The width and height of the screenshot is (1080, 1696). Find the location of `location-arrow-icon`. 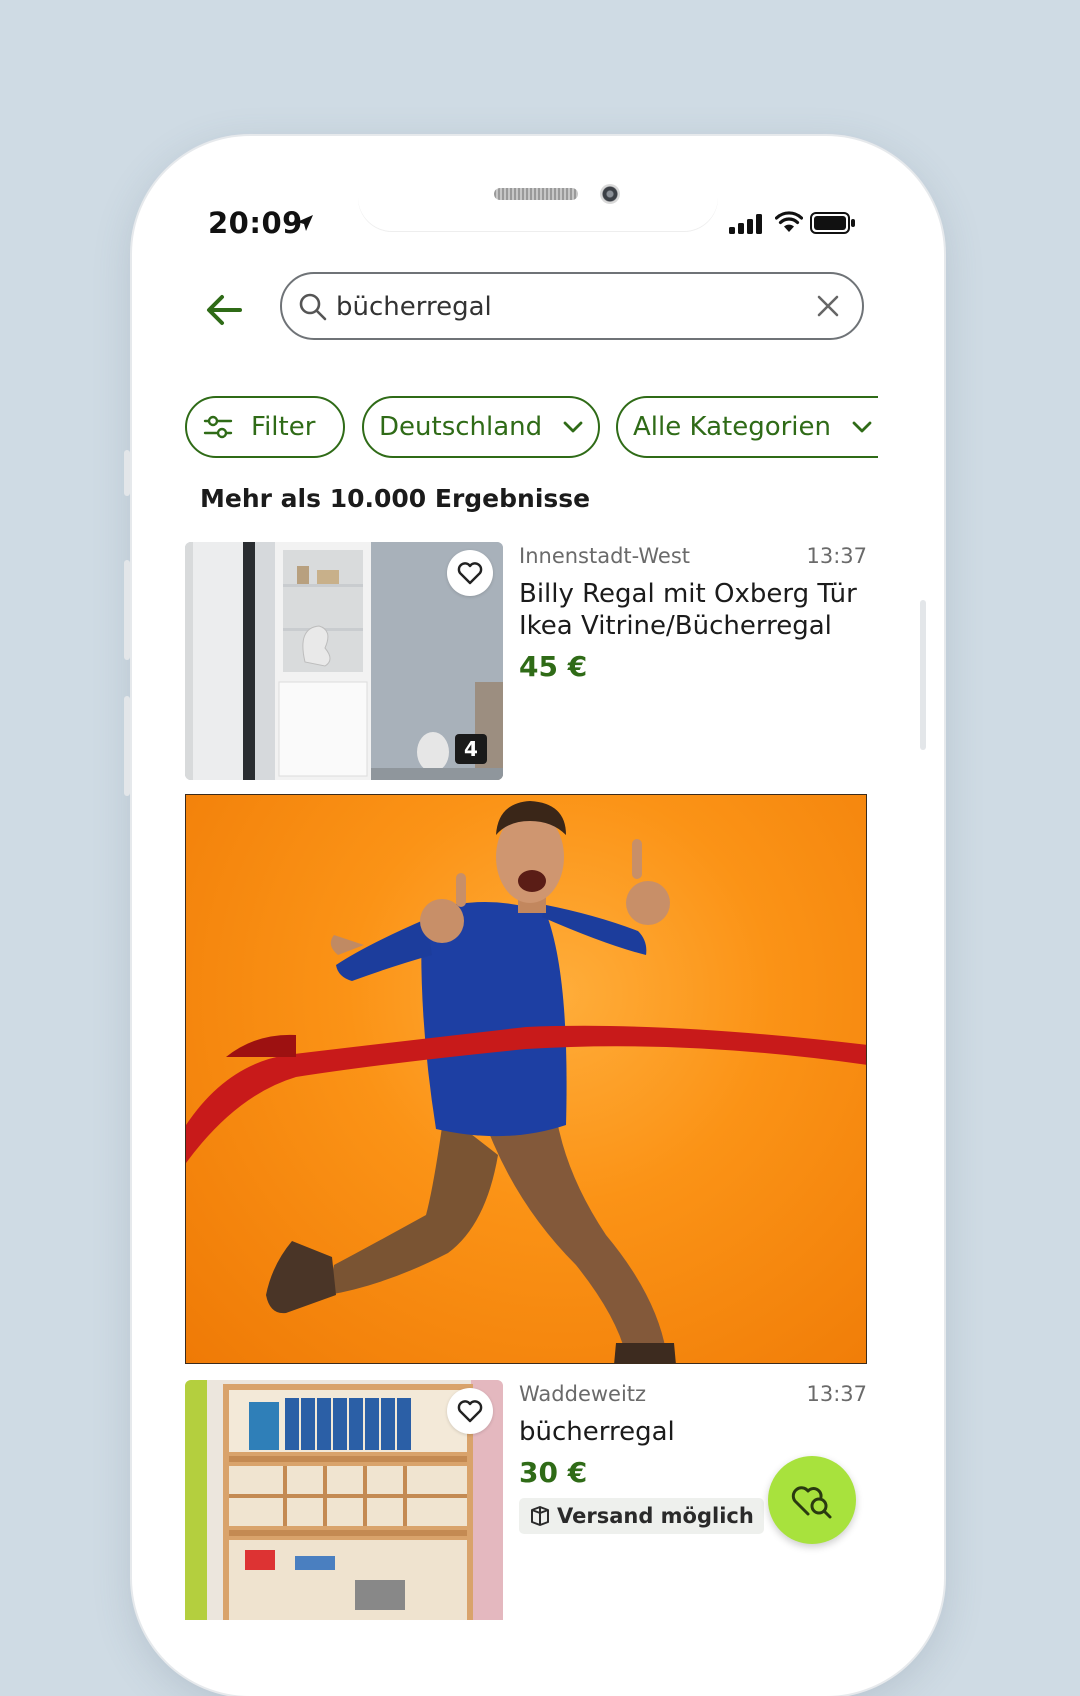

location-arrow-icon is located at coordinates (305, 223).